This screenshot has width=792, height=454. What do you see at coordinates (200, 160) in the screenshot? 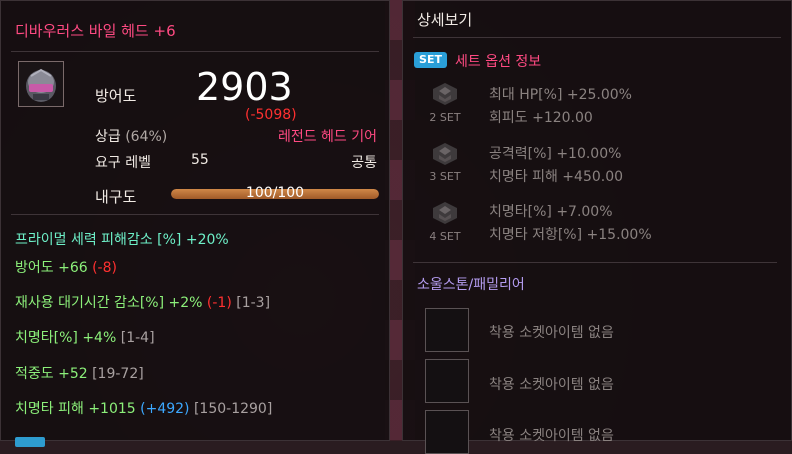
I see `required-level-value: 55` at bounding box center [200, 160].